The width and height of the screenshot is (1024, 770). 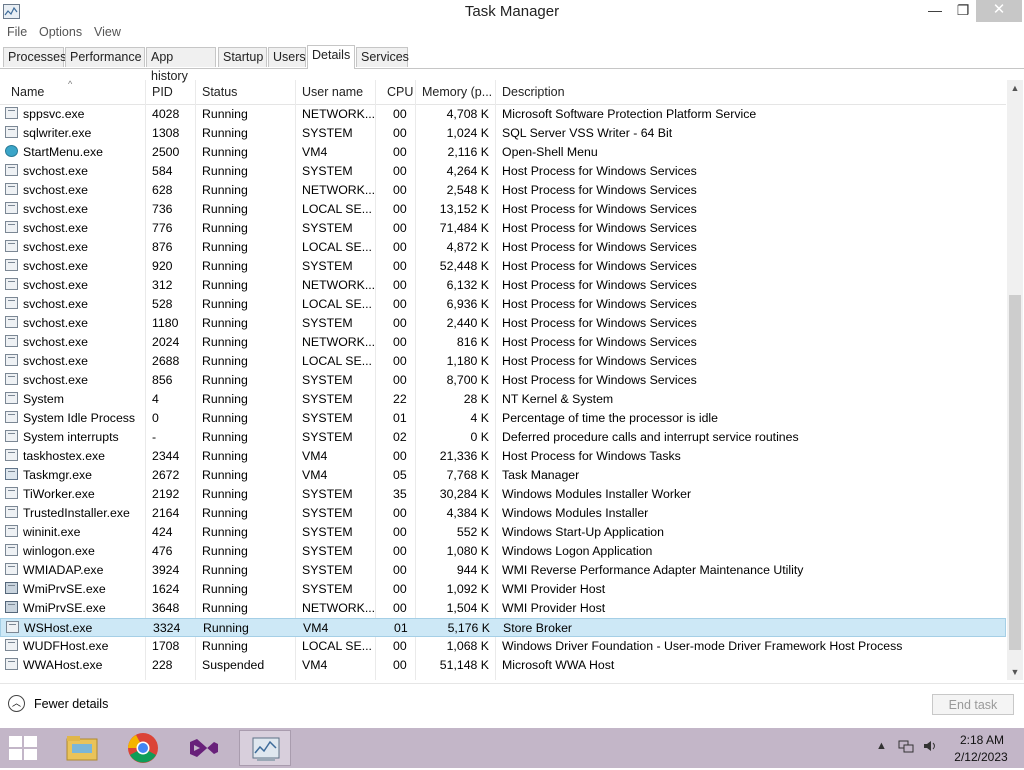 I want to click on process-description: Host Process for Windows Services, so click(x=599, y=323).